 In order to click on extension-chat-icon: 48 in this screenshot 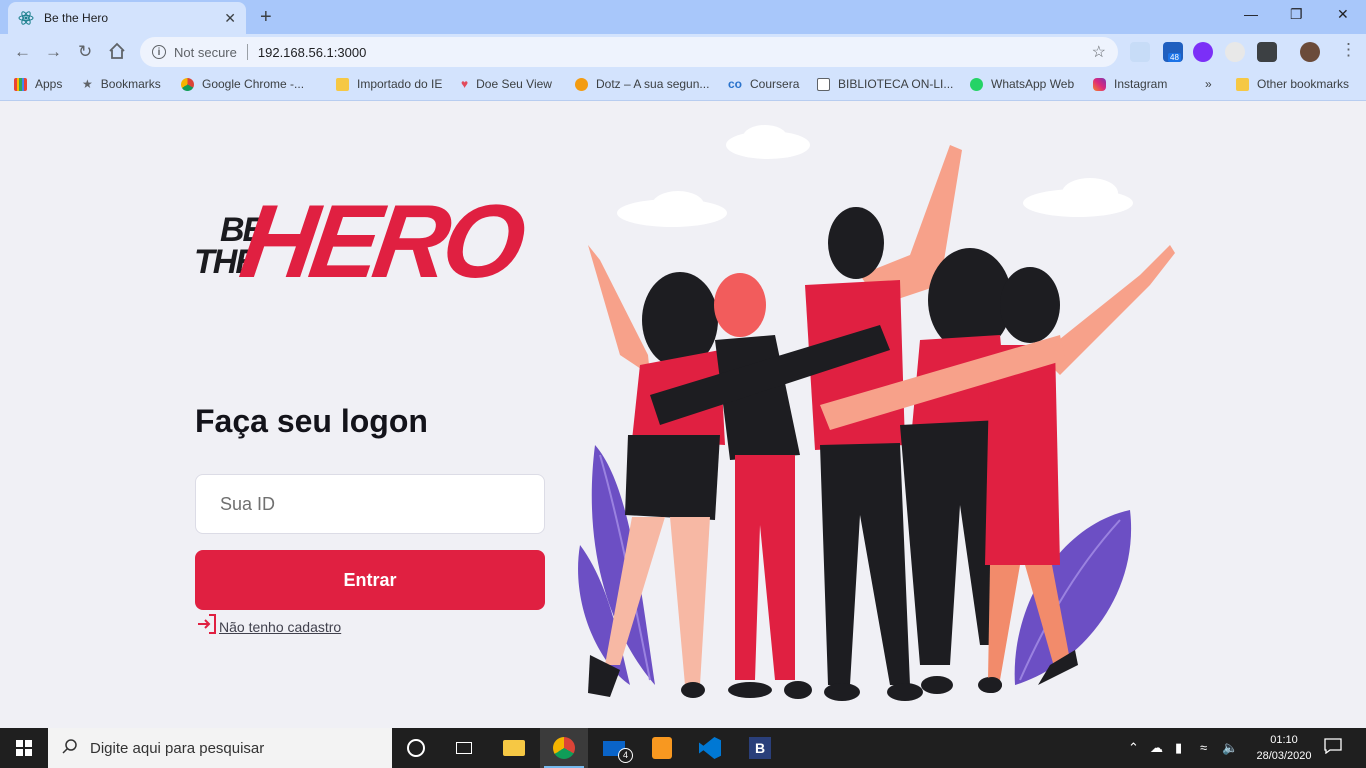, I will do `click(1173, 52)`.